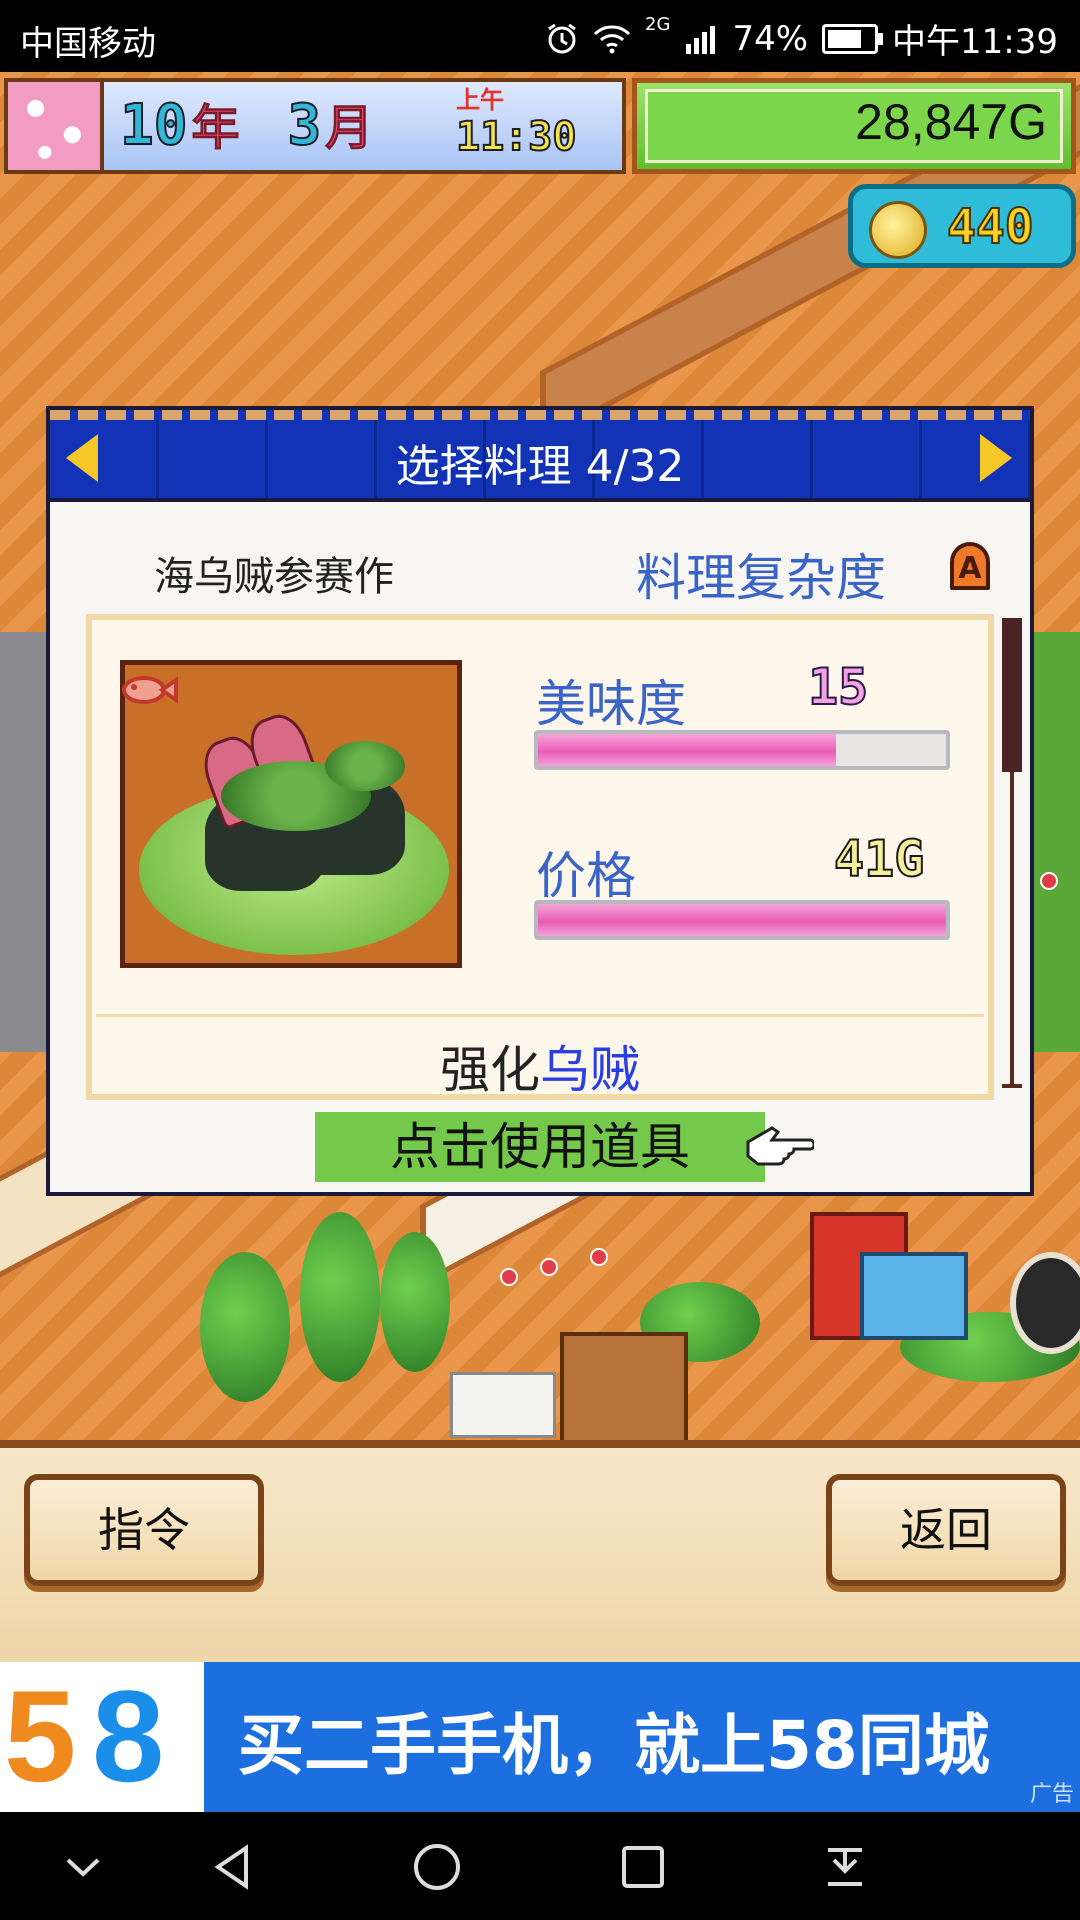  What do you see at coordinates (761, 578) in the screenshot?
I see `complexity-label: 料理复杂度` at bounding box center [761, 578].